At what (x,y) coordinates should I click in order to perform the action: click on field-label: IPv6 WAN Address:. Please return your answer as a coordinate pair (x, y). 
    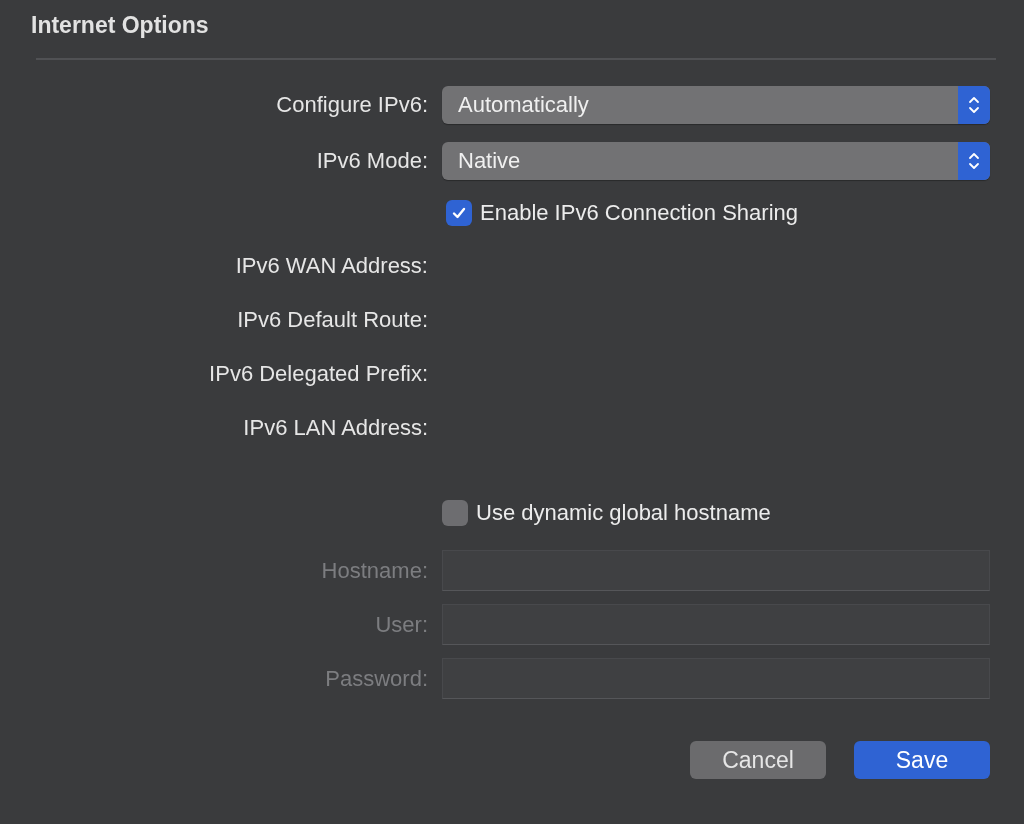
    Looking at the image, I should click on (331, 266).